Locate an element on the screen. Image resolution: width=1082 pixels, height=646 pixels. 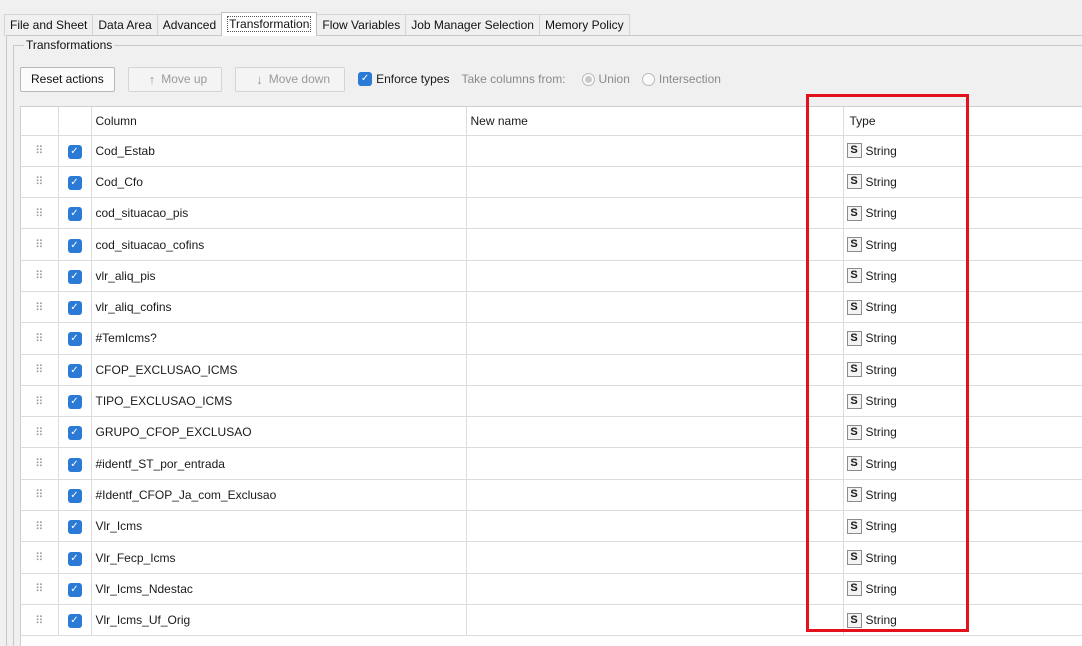
header-new-name: New name is located at coordinates (655, 121).